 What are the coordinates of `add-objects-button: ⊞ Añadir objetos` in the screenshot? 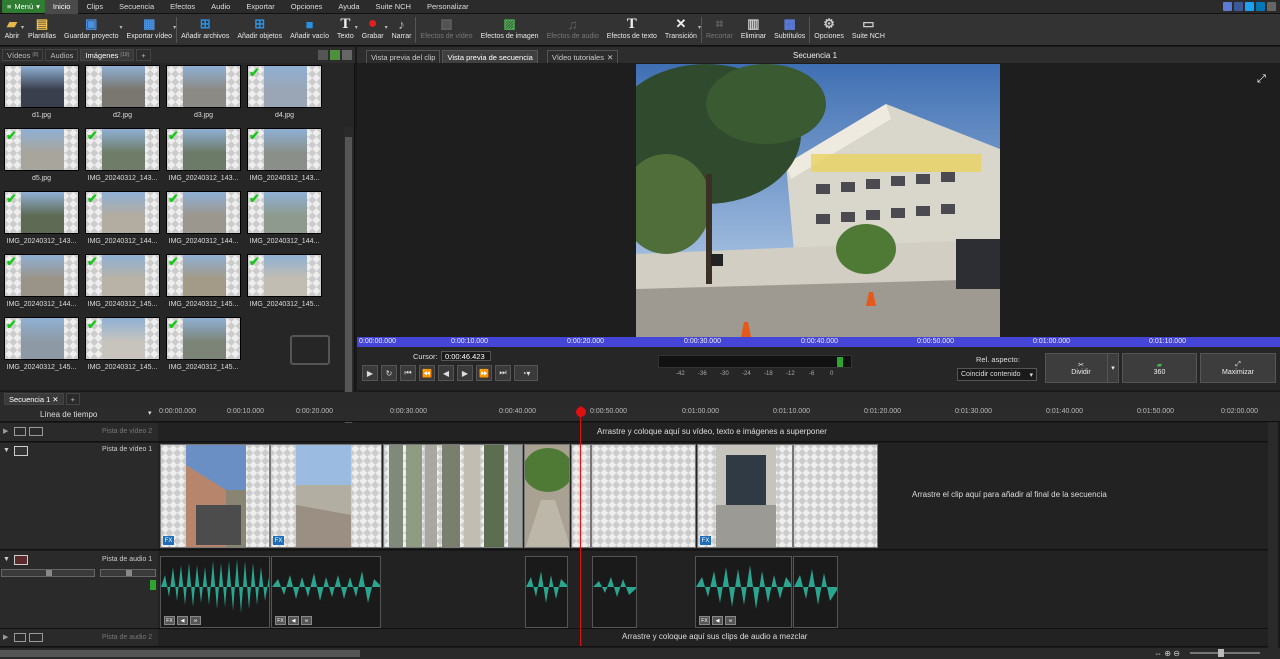 It's located at (259, 29).